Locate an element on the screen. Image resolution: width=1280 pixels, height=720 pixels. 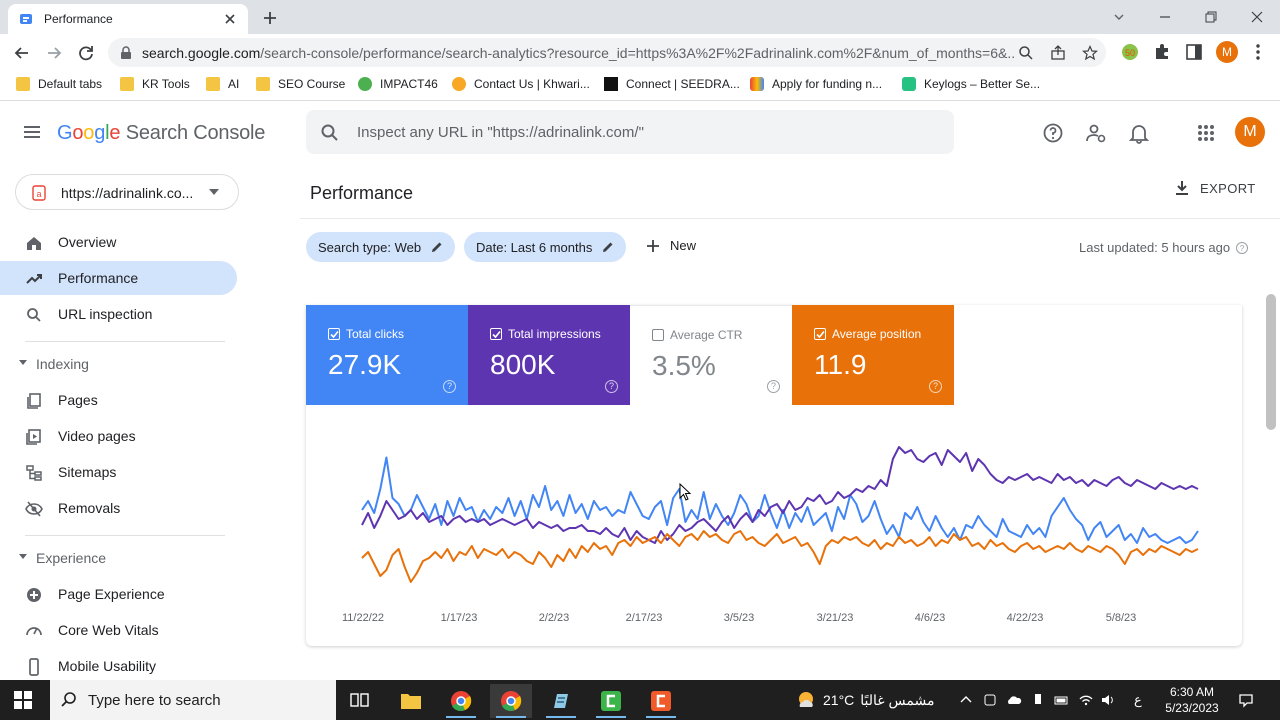
camtasia-app is located at coordinates (661, 701).